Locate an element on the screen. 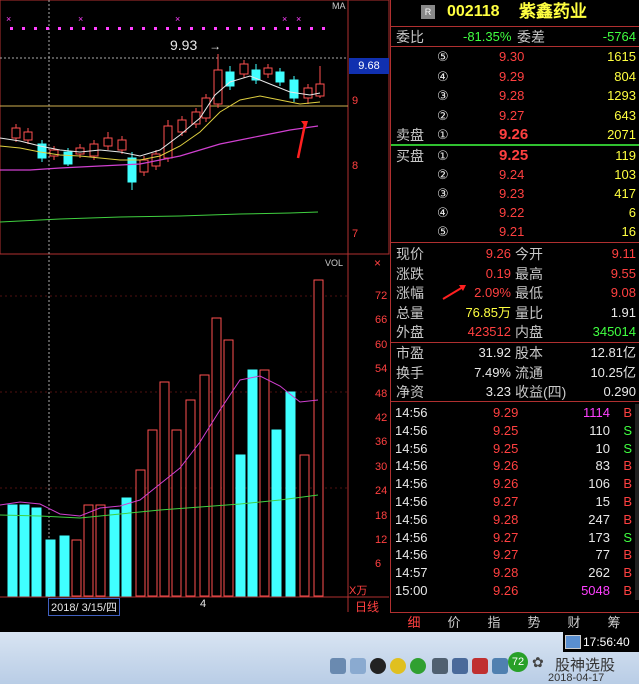 This screenshot has width=639, height=684. stat-label: 今开 is located at coordinates (529, 254).